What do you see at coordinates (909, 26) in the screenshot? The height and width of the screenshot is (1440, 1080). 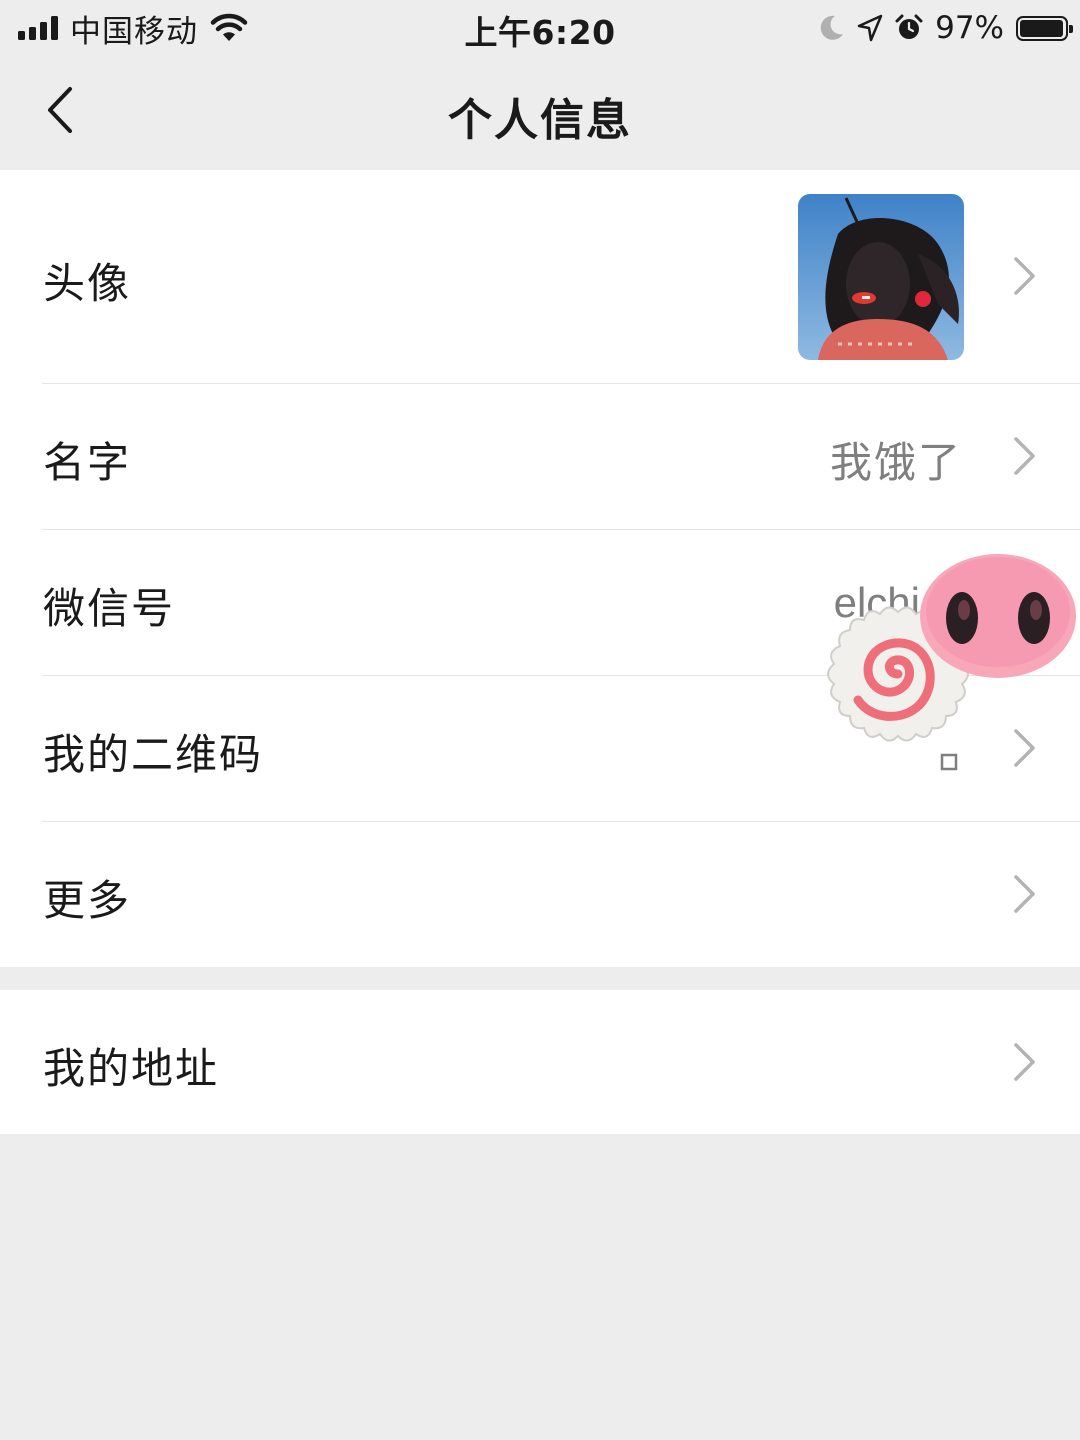 I see `alarm-icon` at bounding box center [909, 26].